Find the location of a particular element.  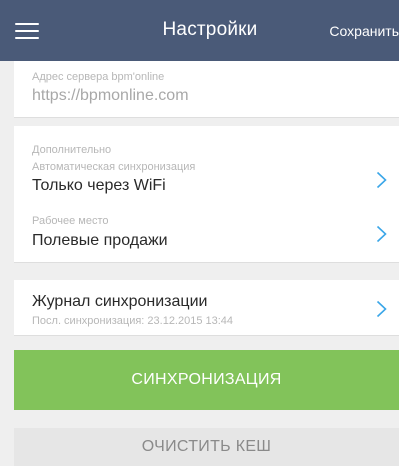

page-title: Настройки is located at coordinates (210, 29).